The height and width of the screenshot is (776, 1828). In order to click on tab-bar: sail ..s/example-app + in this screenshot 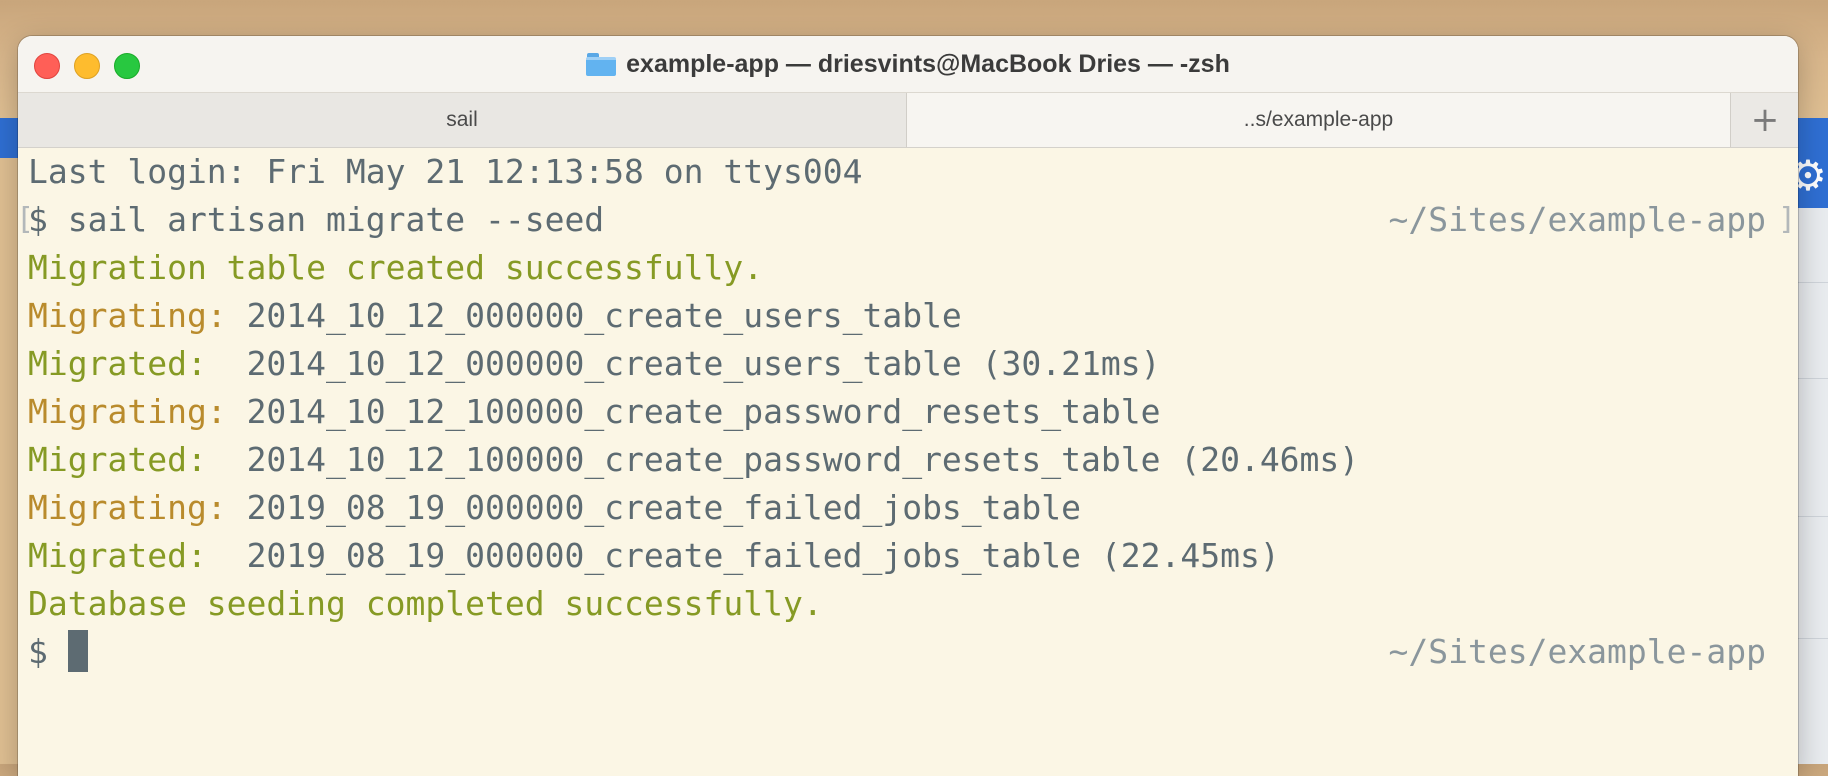, I will do `click(908, 120)`.